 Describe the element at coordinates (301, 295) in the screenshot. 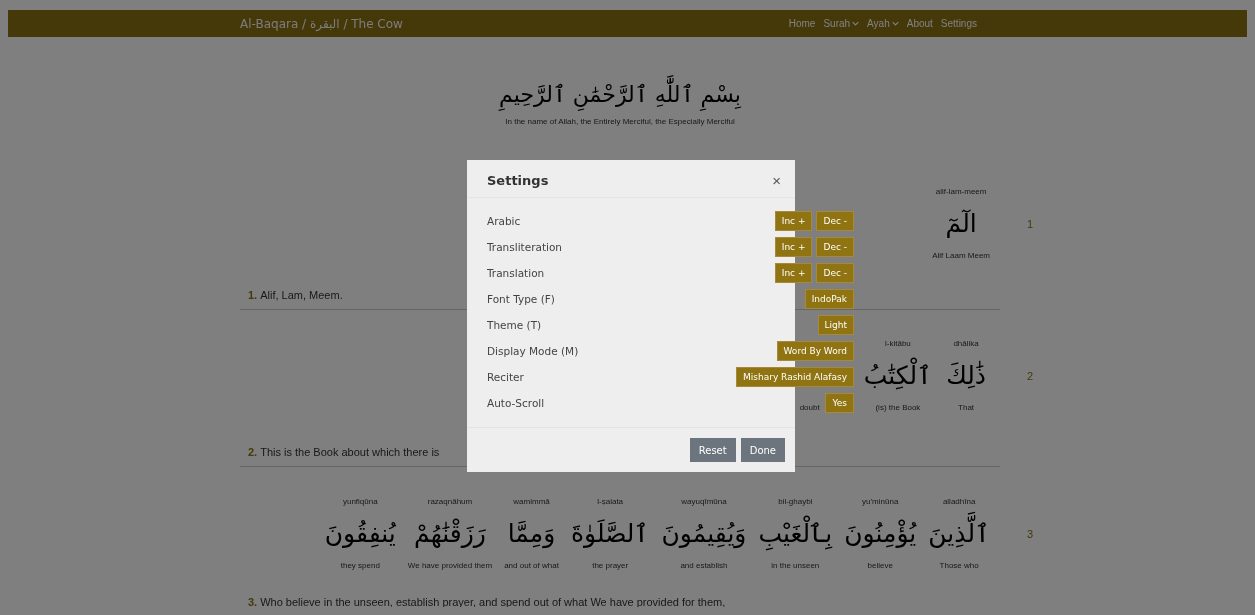

I see `verse-translation: Alif, Lam, Meem.` at that location.